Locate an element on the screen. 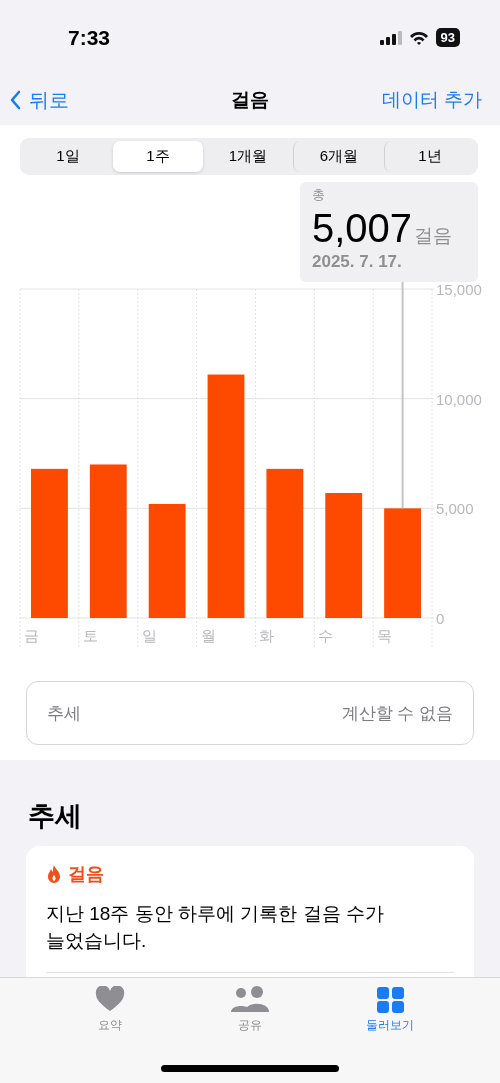  tooltip-date: 2025. 7. 17. is located at coordinates (357, 262).